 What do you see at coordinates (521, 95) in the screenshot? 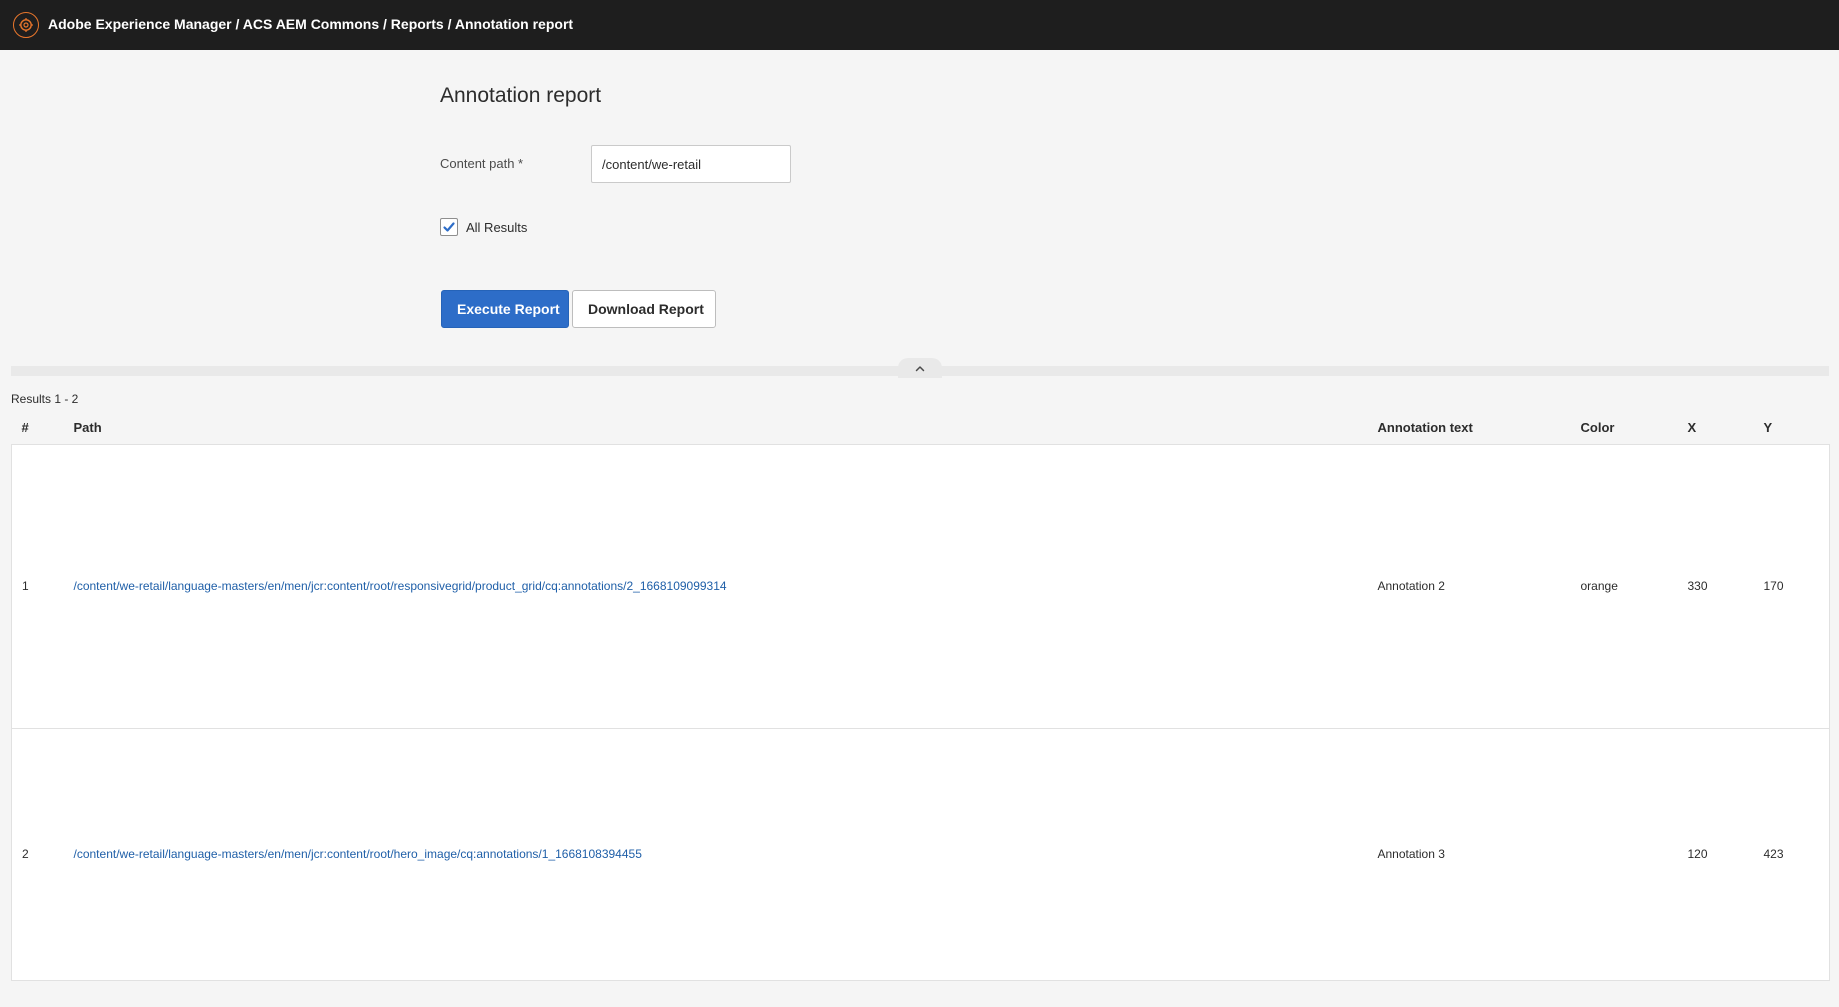
I see `page-title: Annotation report` at bounding box center [521, 95].